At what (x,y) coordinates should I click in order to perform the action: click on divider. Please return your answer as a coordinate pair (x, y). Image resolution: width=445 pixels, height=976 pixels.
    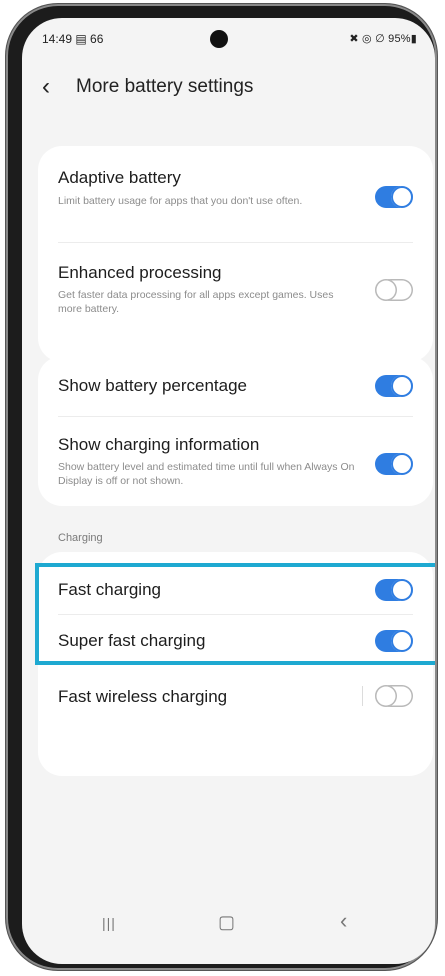
    Looking at the image, I should click on (362, 696).